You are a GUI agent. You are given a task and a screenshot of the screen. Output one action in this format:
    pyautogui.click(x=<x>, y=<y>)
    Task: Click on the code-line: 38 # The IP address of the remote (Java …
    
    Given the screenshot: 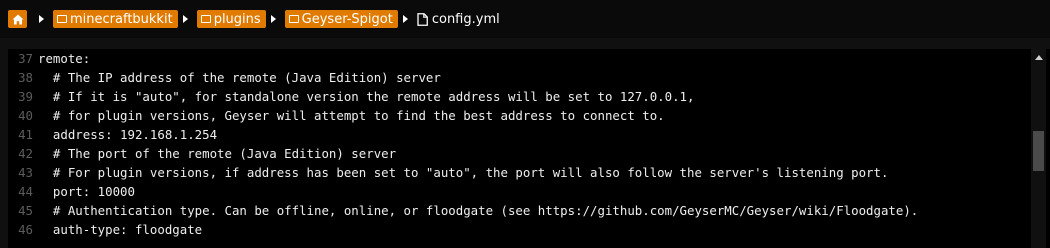 What is the action you would take?
    pyautogui.click(x=224, y=77)
    